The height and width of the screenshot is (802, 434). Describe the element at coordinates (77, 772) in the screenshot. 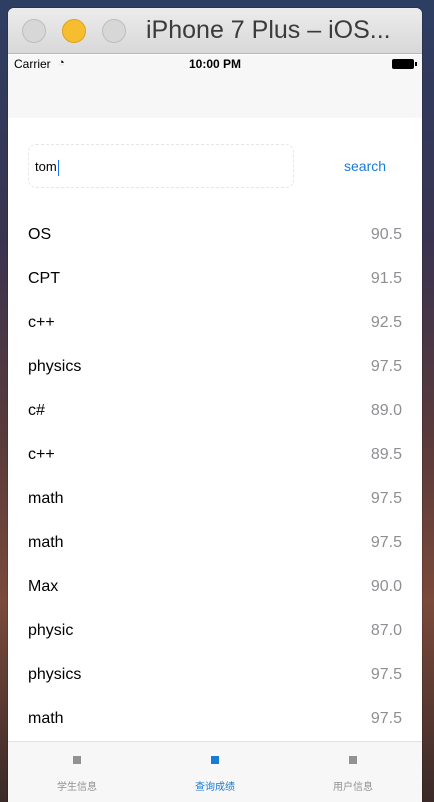

I see `tab-student-info: 学生信息` at that location.